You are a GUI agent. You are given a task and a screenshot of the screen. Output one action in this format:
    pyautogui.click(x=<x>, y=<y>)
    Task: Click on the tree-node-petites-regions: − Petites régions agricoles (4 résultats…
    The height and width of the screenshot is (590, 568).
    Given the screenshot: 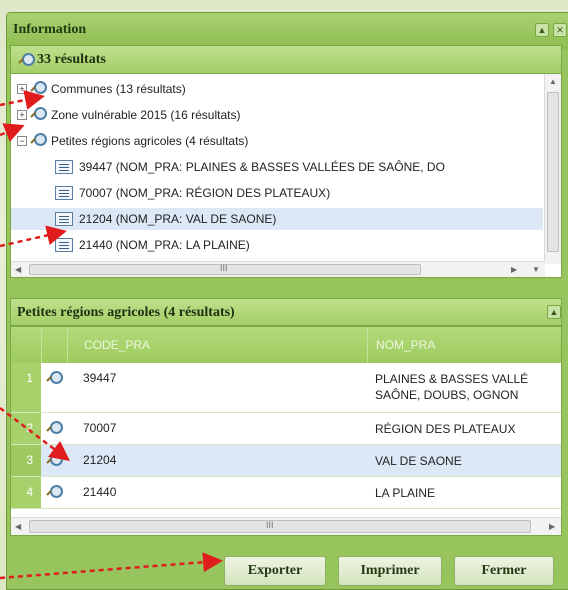 What is the action you would take?
    pyautogui.click(x=277, y=141)
    